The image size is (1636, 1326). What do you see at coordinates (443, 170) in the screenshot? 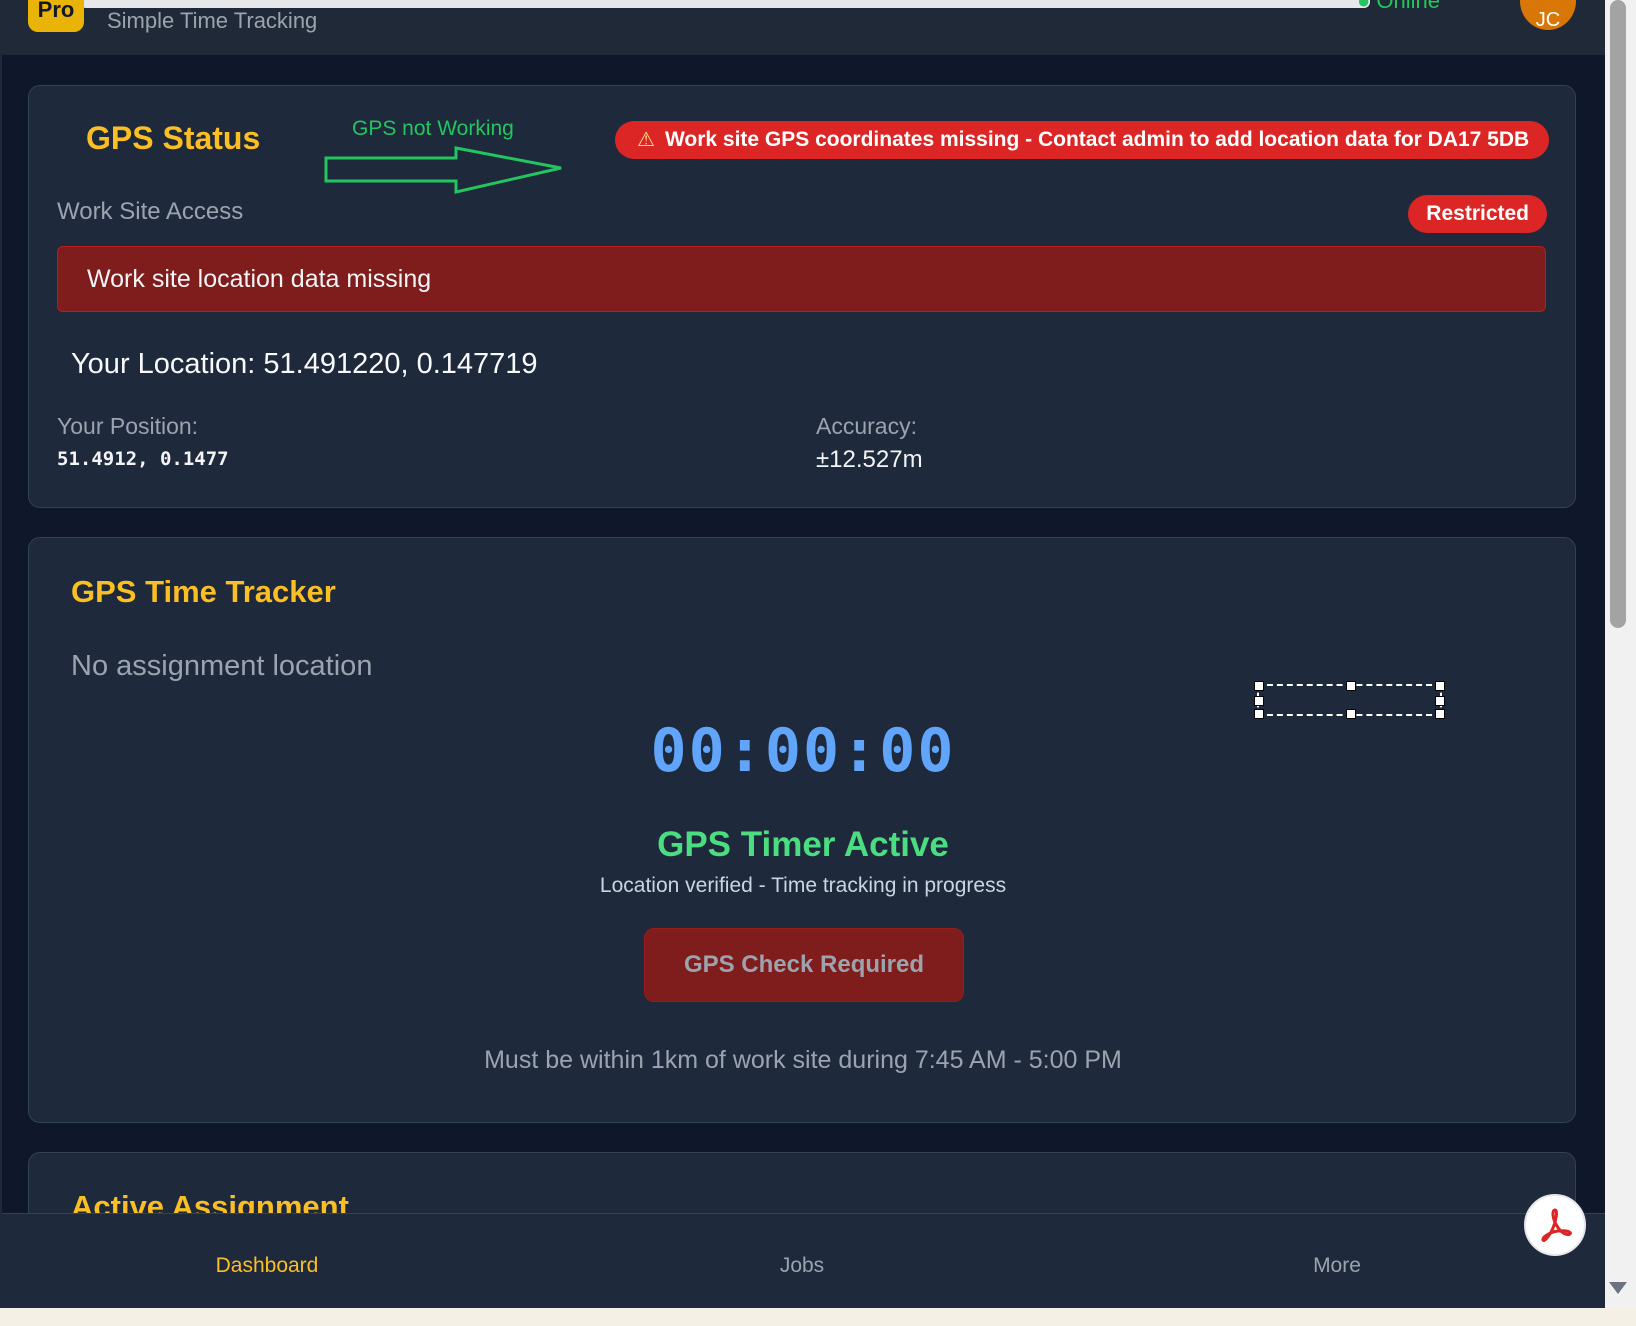
I see `annotation-arrow-icon` at bounding box center [443, 170].